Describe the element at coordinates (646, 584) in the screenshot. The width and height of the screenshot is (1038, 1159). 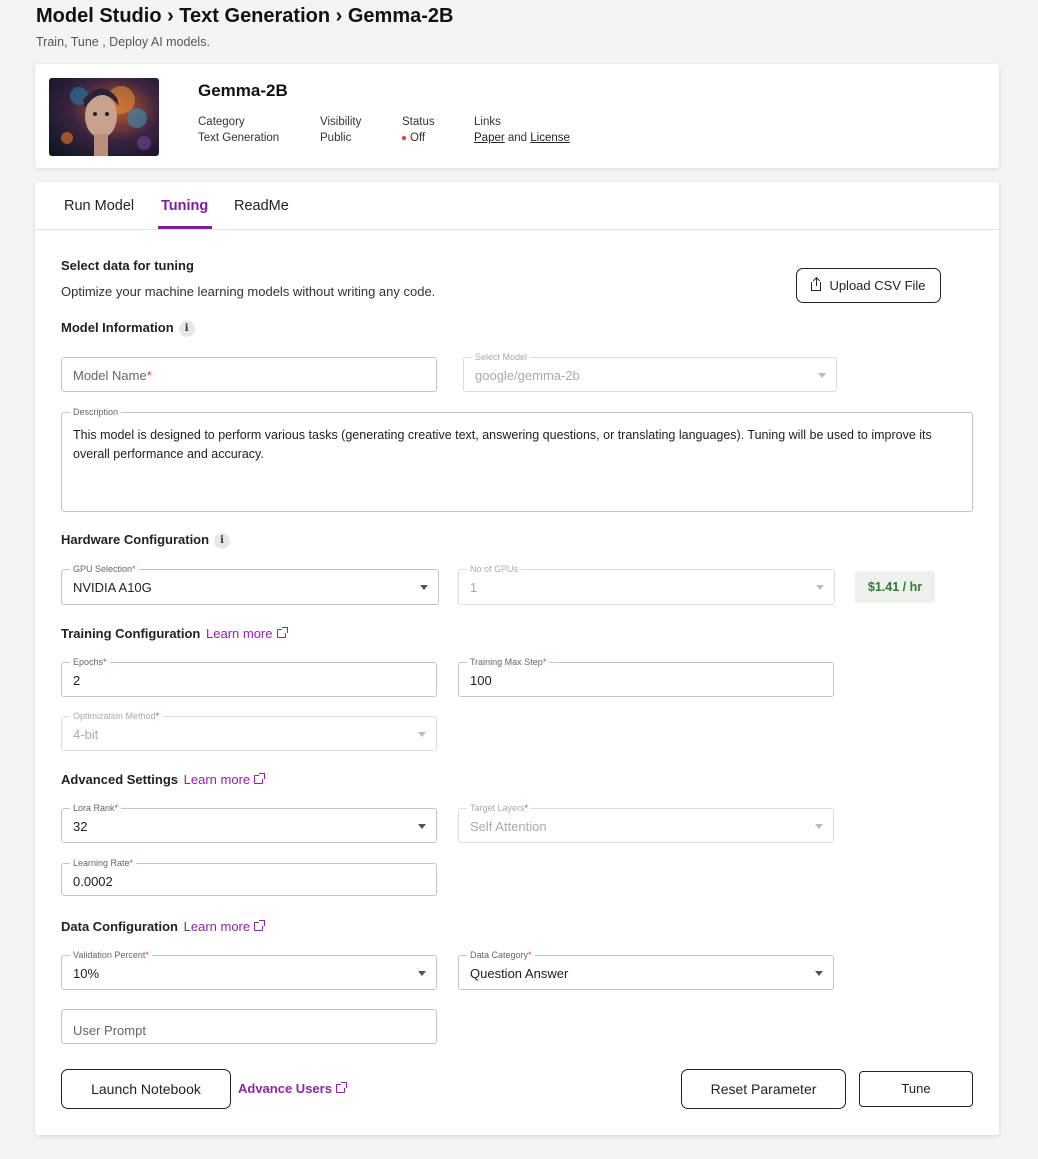
I see `num-gpus-field: No of GPUs 1` at that location.